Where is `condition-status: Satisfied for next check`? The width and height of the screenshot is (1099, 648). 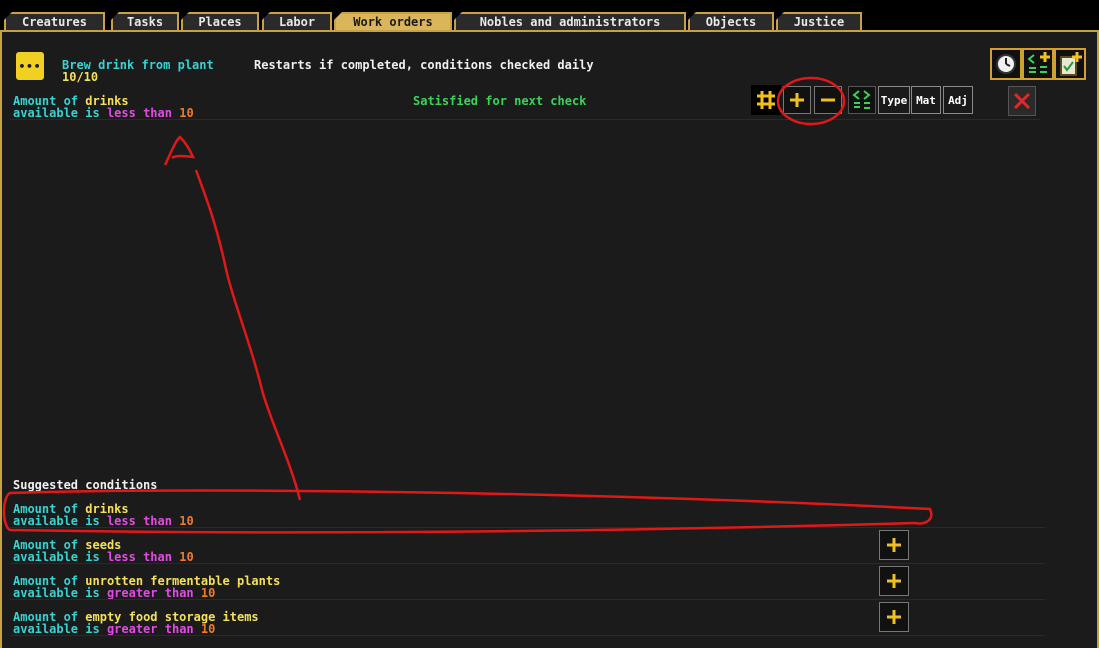
condition-status: Satisfied for next check is located at coordinates (500, 101).